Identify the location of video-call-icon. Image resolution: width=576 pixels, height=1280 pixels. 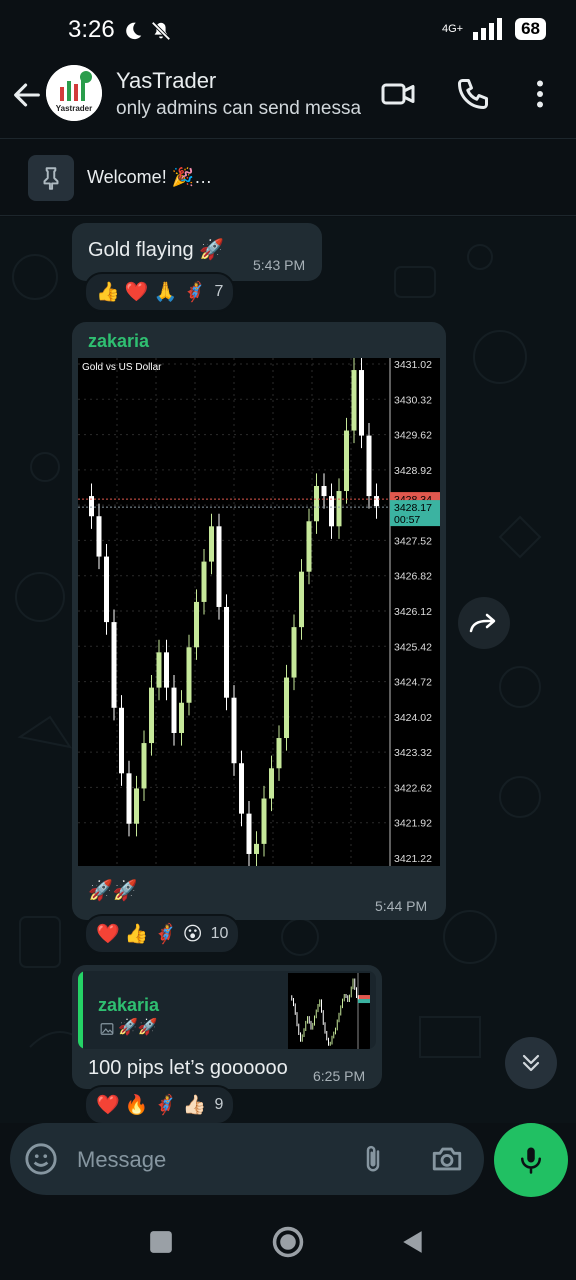
(398, 94).